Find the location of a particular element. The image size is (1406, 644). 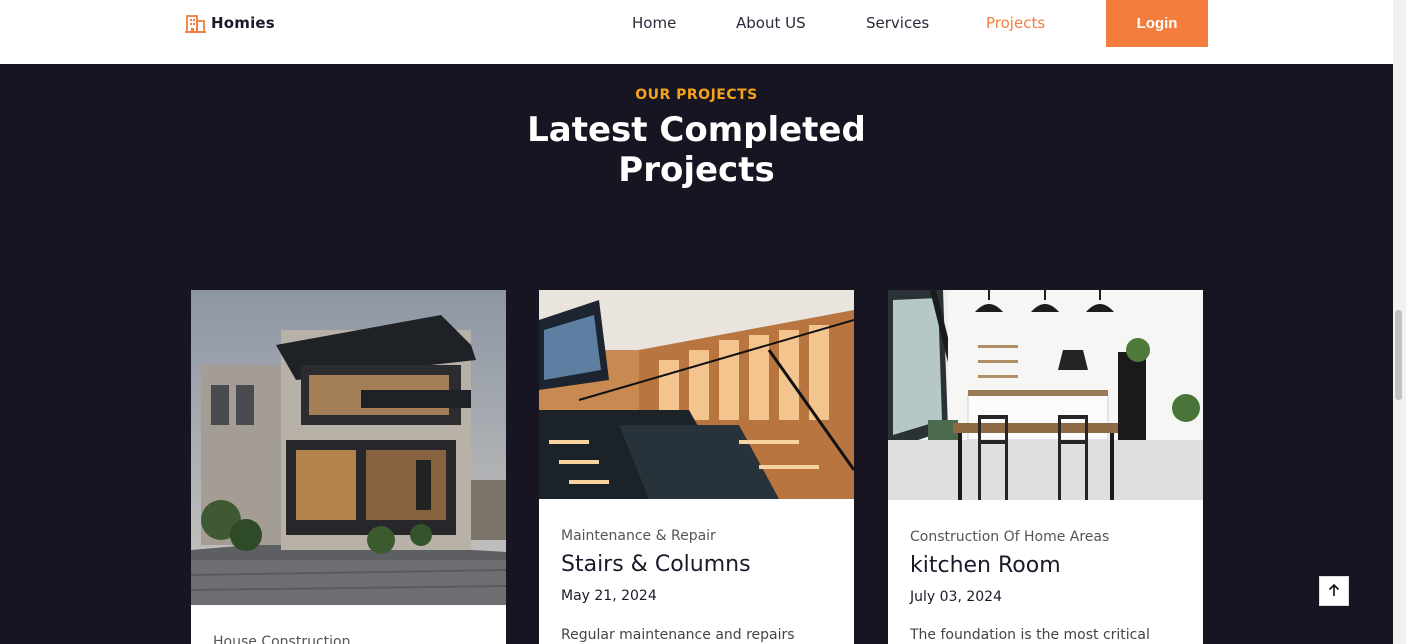

project-title: Stairs & Columns is located at coordinates (656, 564).